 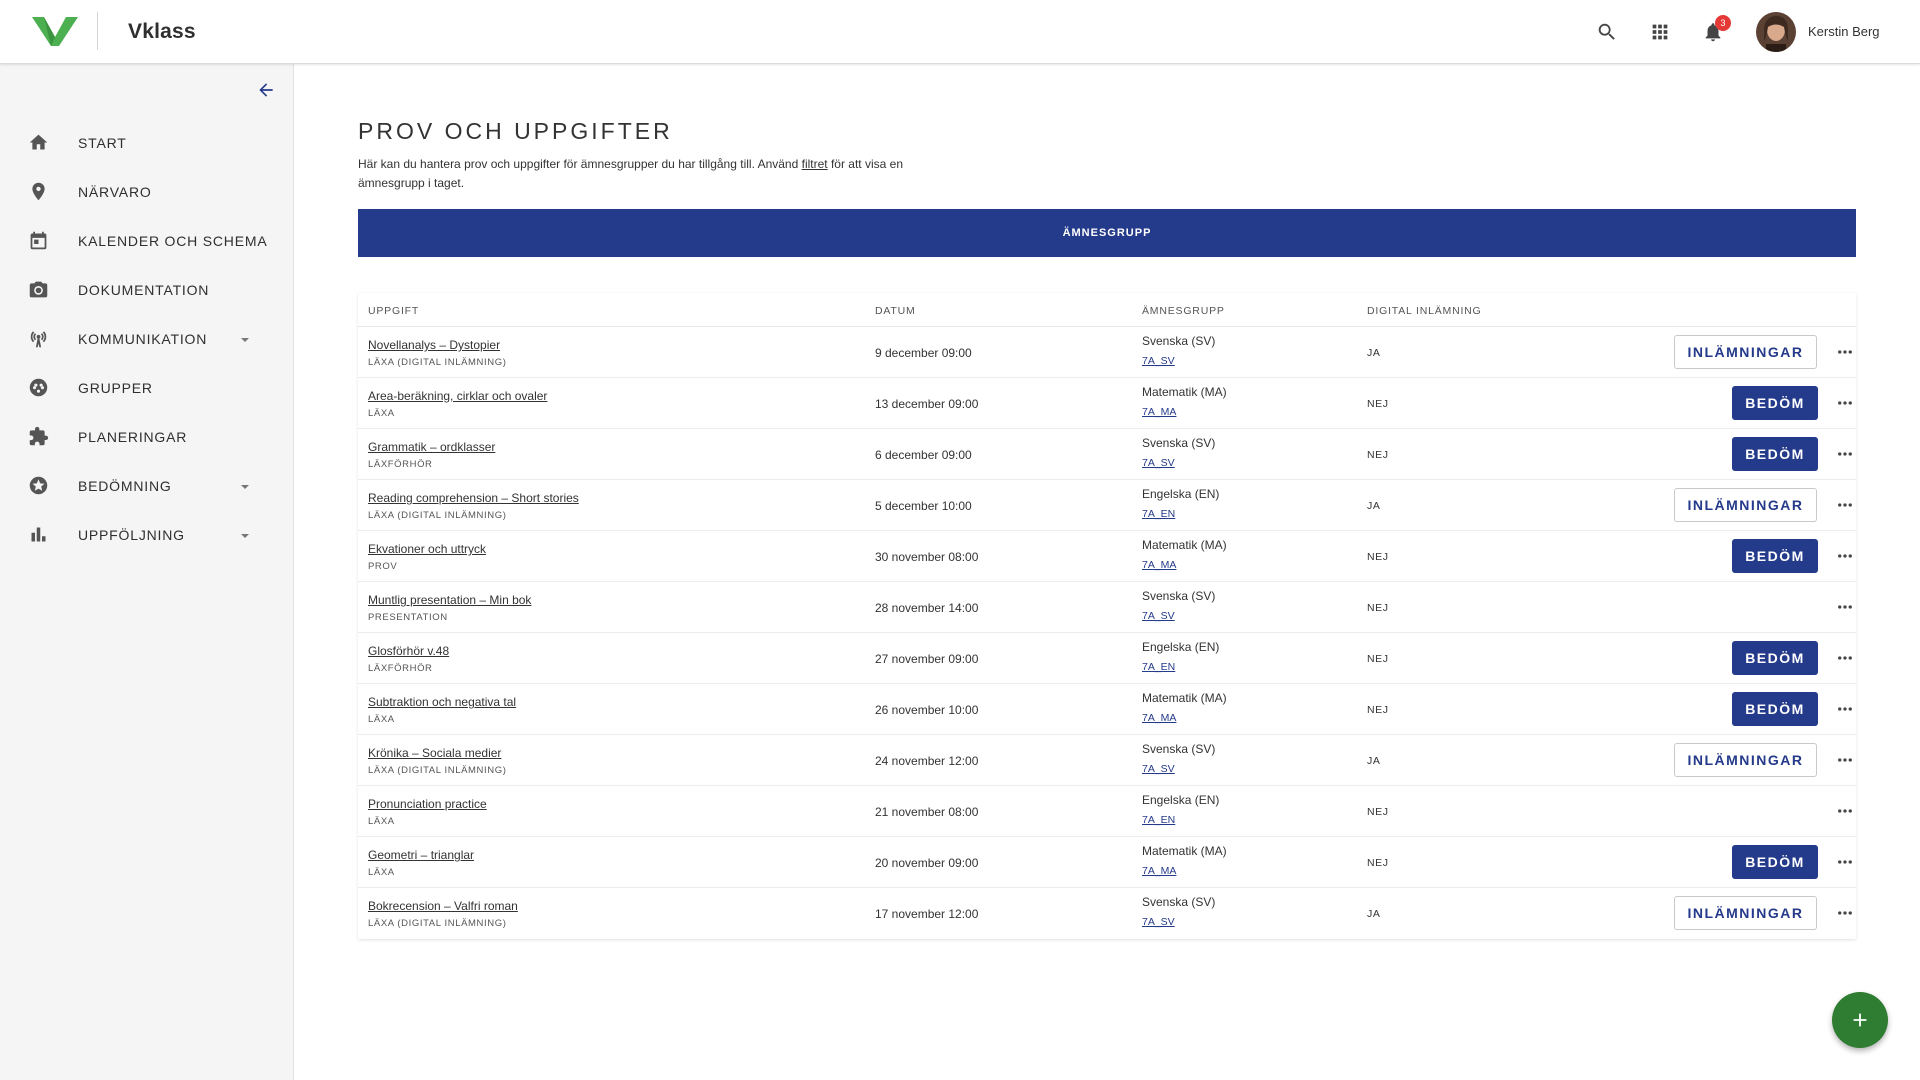 What do you see at coordinates (147, 142) in the screenshot?
I see `sidebar-item-start: START` at bounding box center [147, 142].